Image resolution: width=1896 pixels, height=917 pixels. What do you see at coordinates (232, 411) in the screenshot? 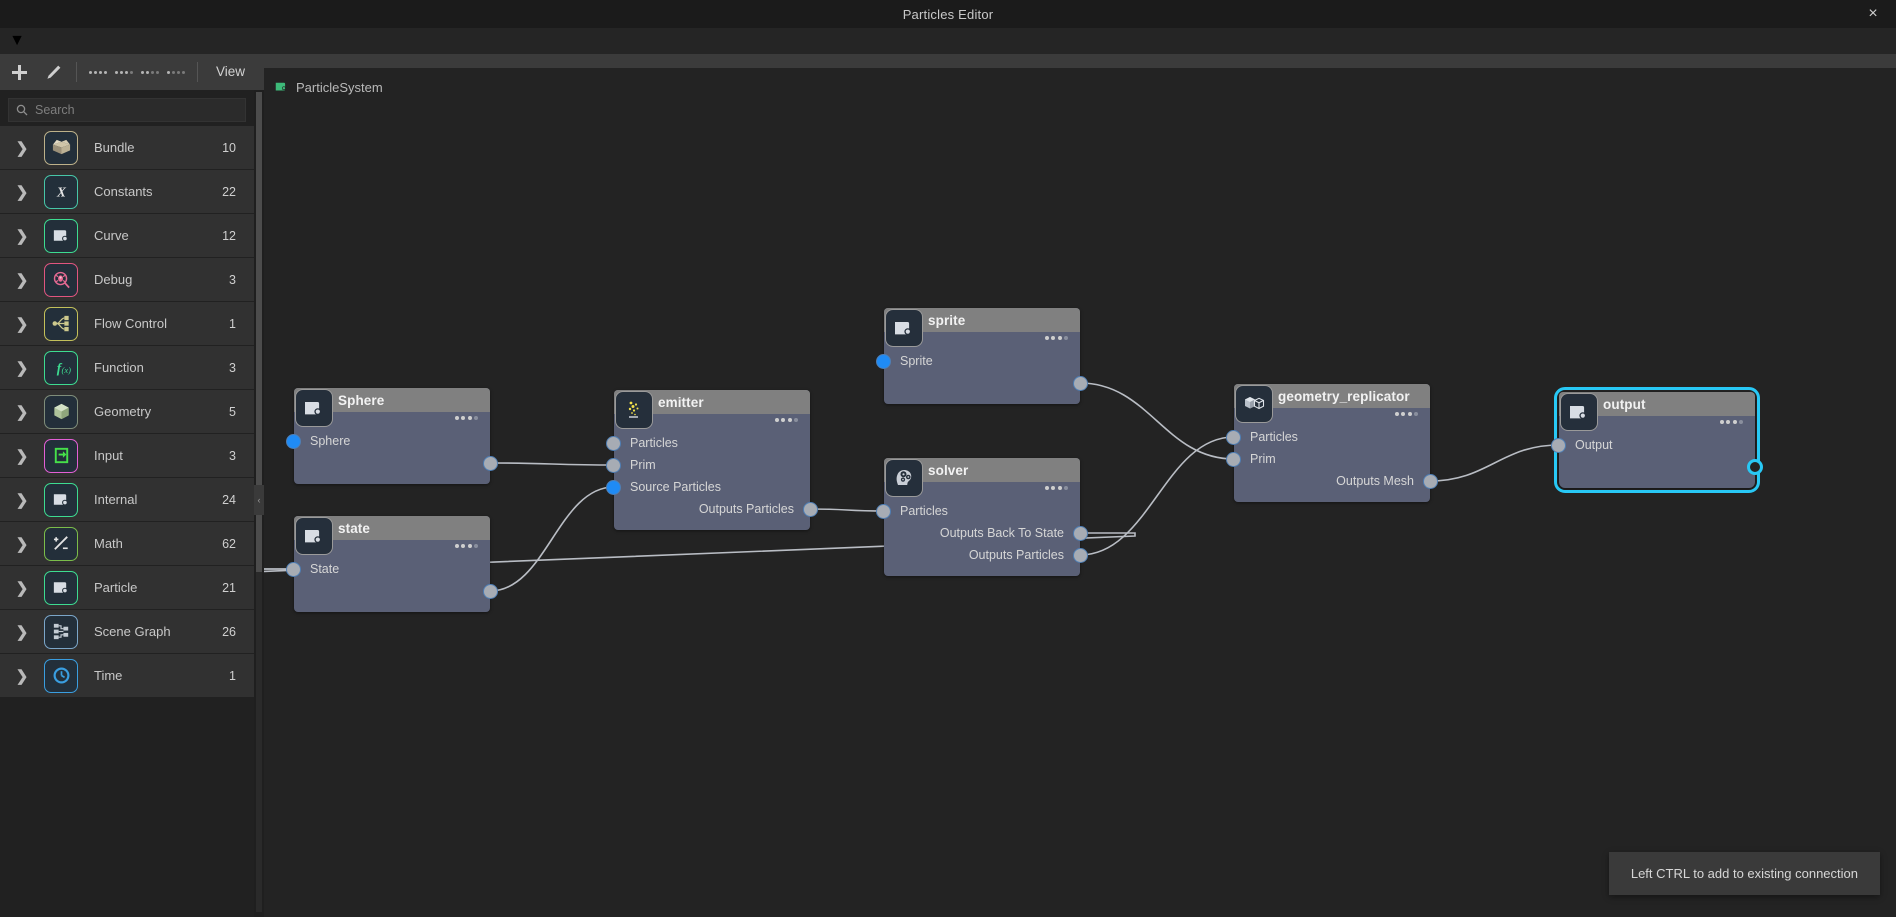
I see `sidebar-item-count: 5` at bounding box center [232, 411].